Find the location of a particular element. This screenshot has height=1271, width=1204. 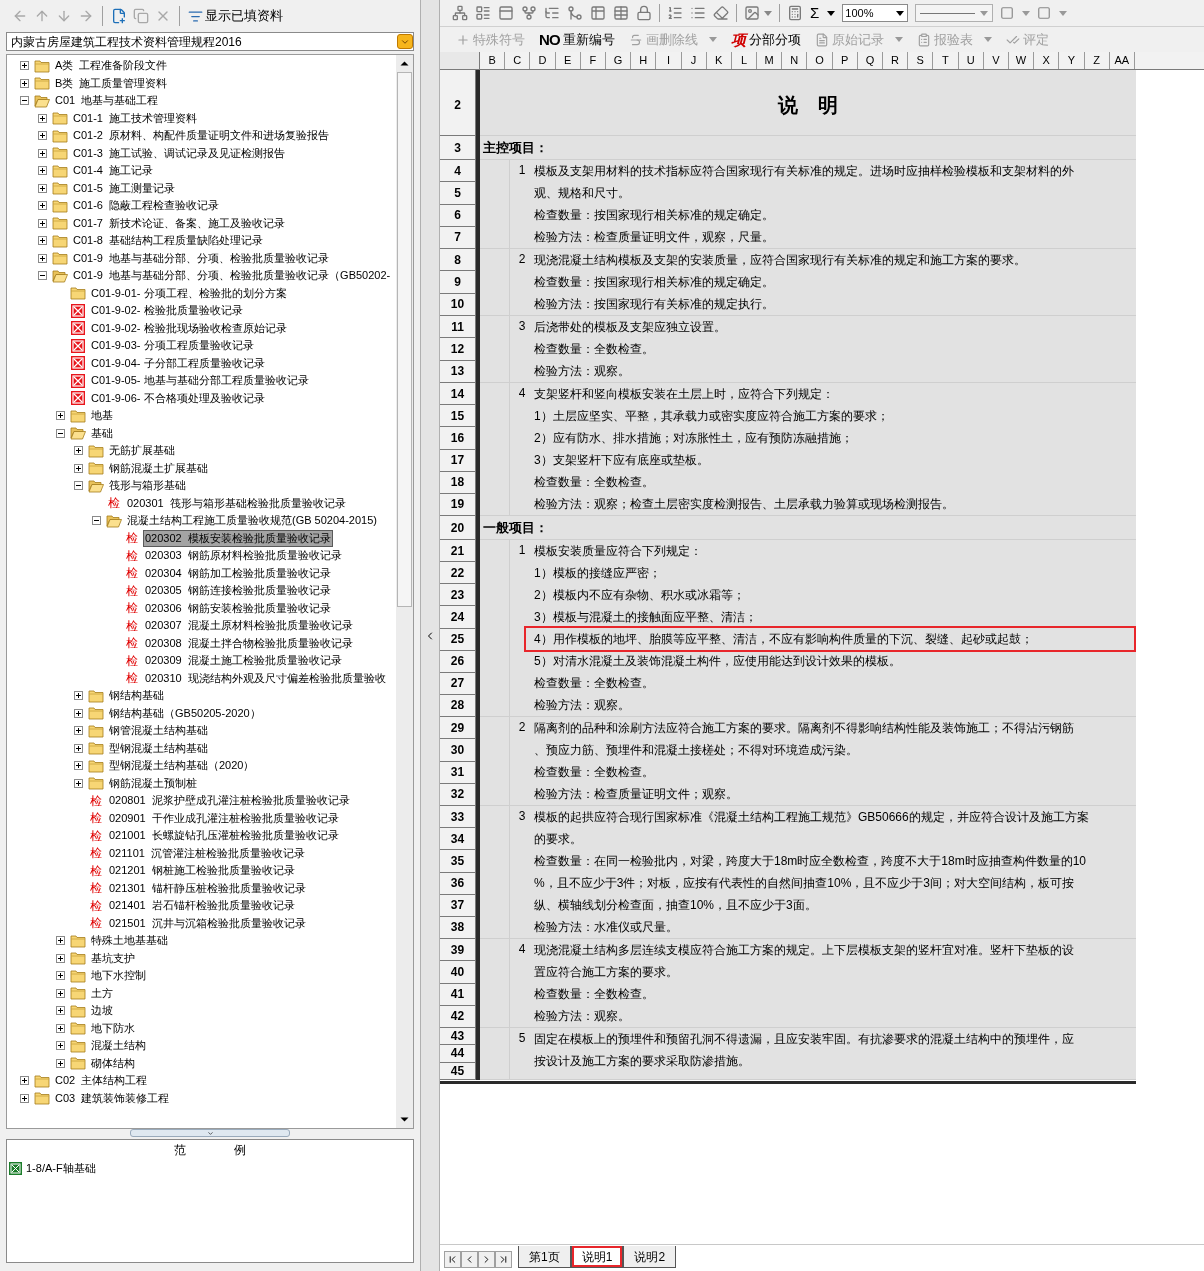

tree-item: 021401 岩石锚杆检验批质量验收记录 is located at coordinates (202, 906).